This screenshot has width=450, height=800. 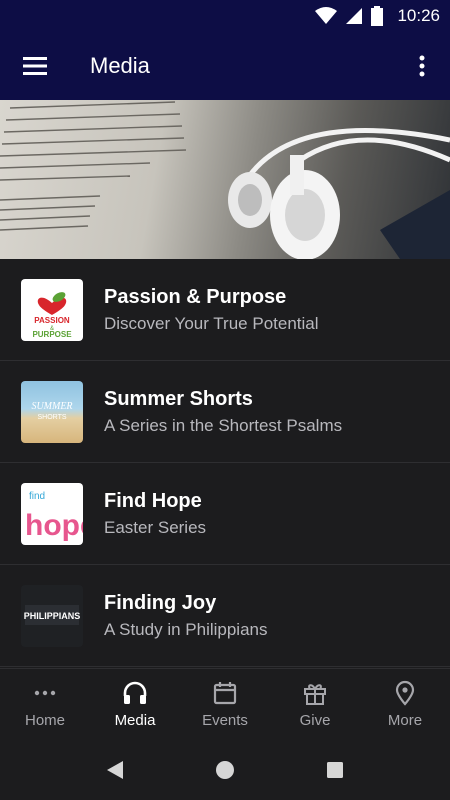 What do you see at coordinates (225, 16) in the screenshot?
I see `status-bar: 10:26` at bounding box center [225, 16].